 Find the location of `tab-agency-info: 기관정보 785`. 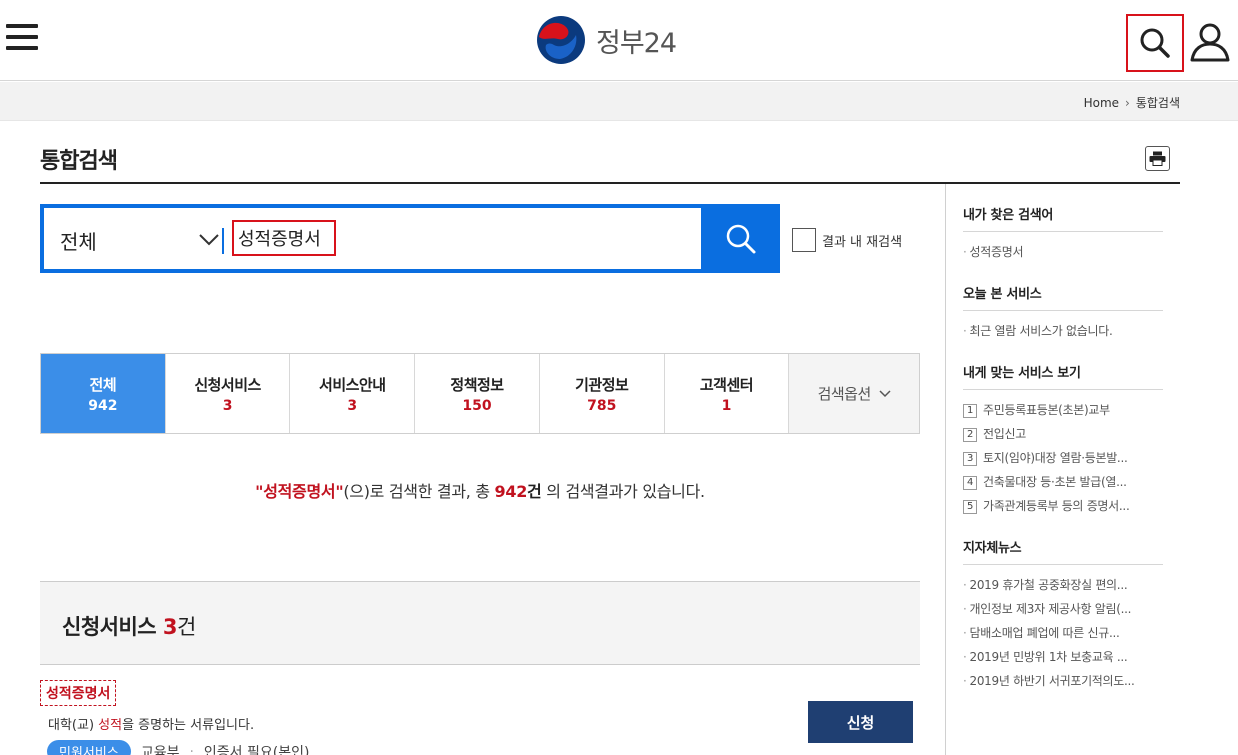

tab-agency-info: 기관정보 785 is located at coordinates (602, 393).